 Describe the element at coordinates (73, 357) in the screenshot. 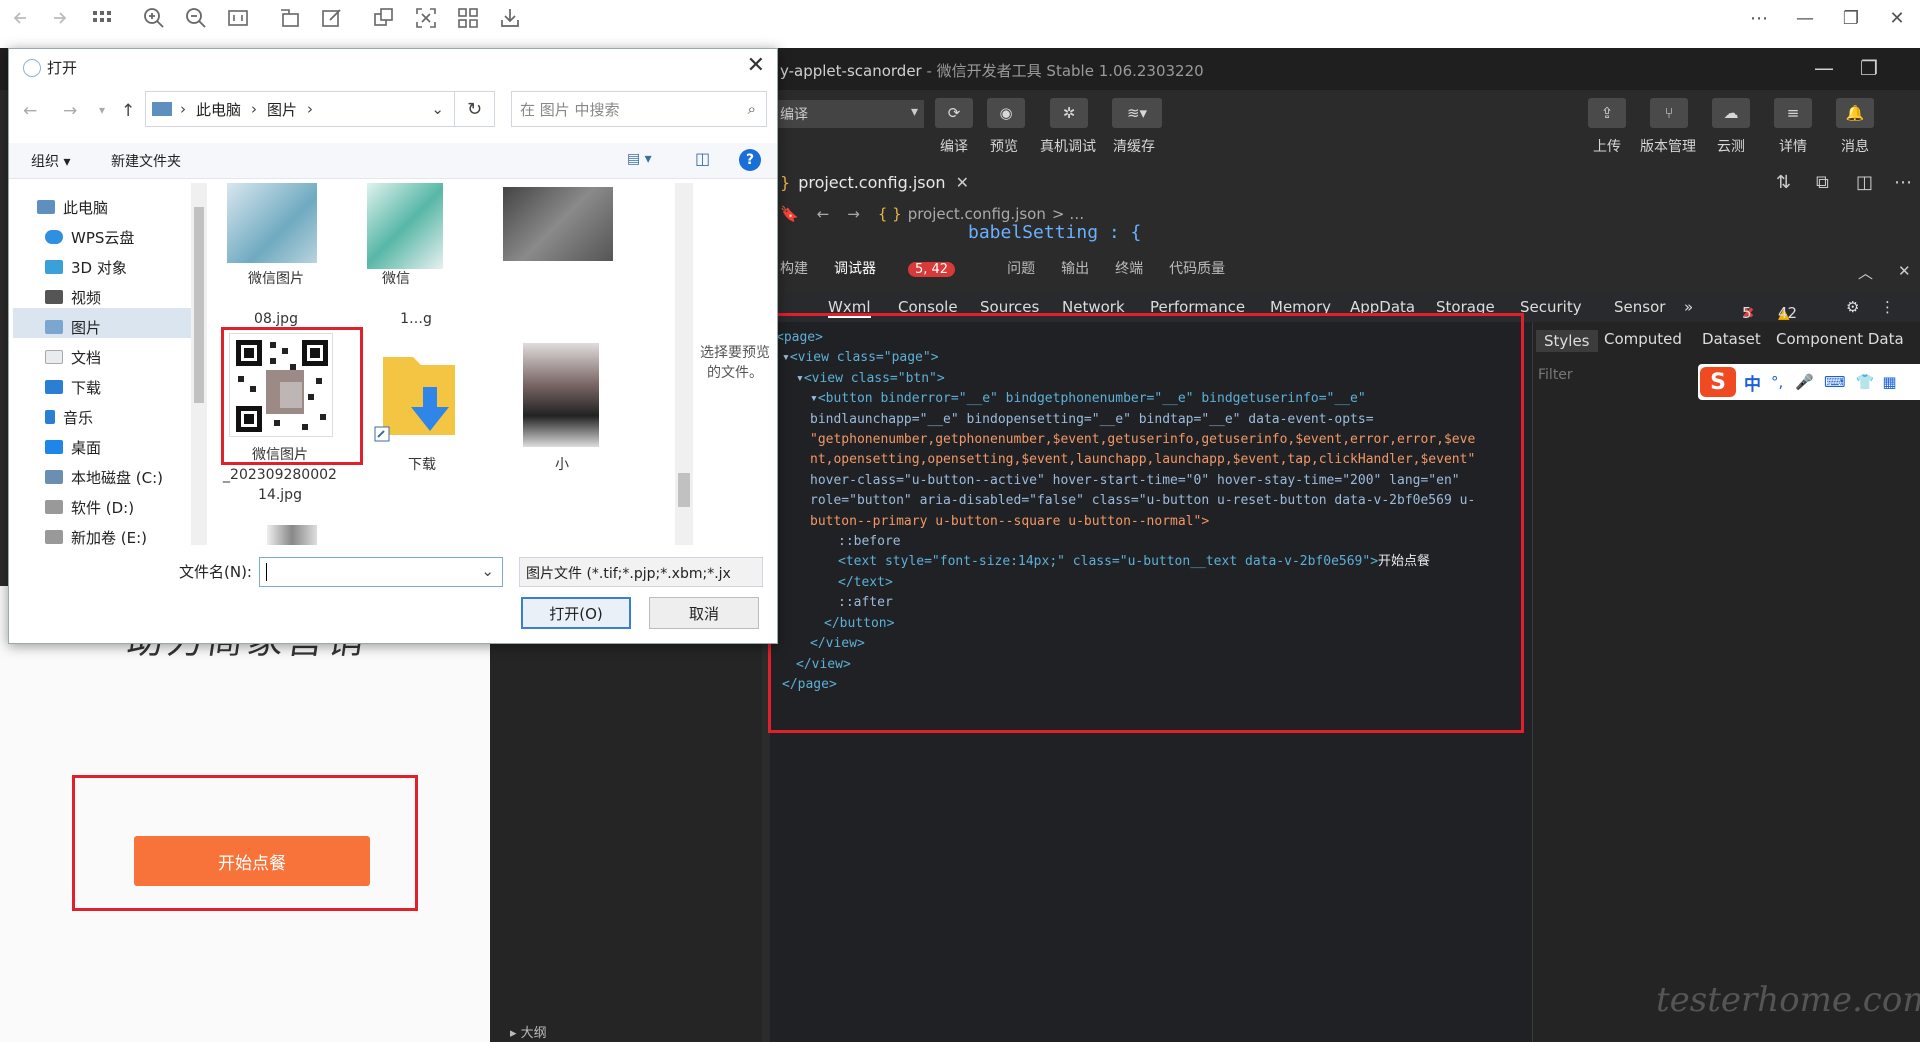

I see `tree-documents: 文档` at that location.